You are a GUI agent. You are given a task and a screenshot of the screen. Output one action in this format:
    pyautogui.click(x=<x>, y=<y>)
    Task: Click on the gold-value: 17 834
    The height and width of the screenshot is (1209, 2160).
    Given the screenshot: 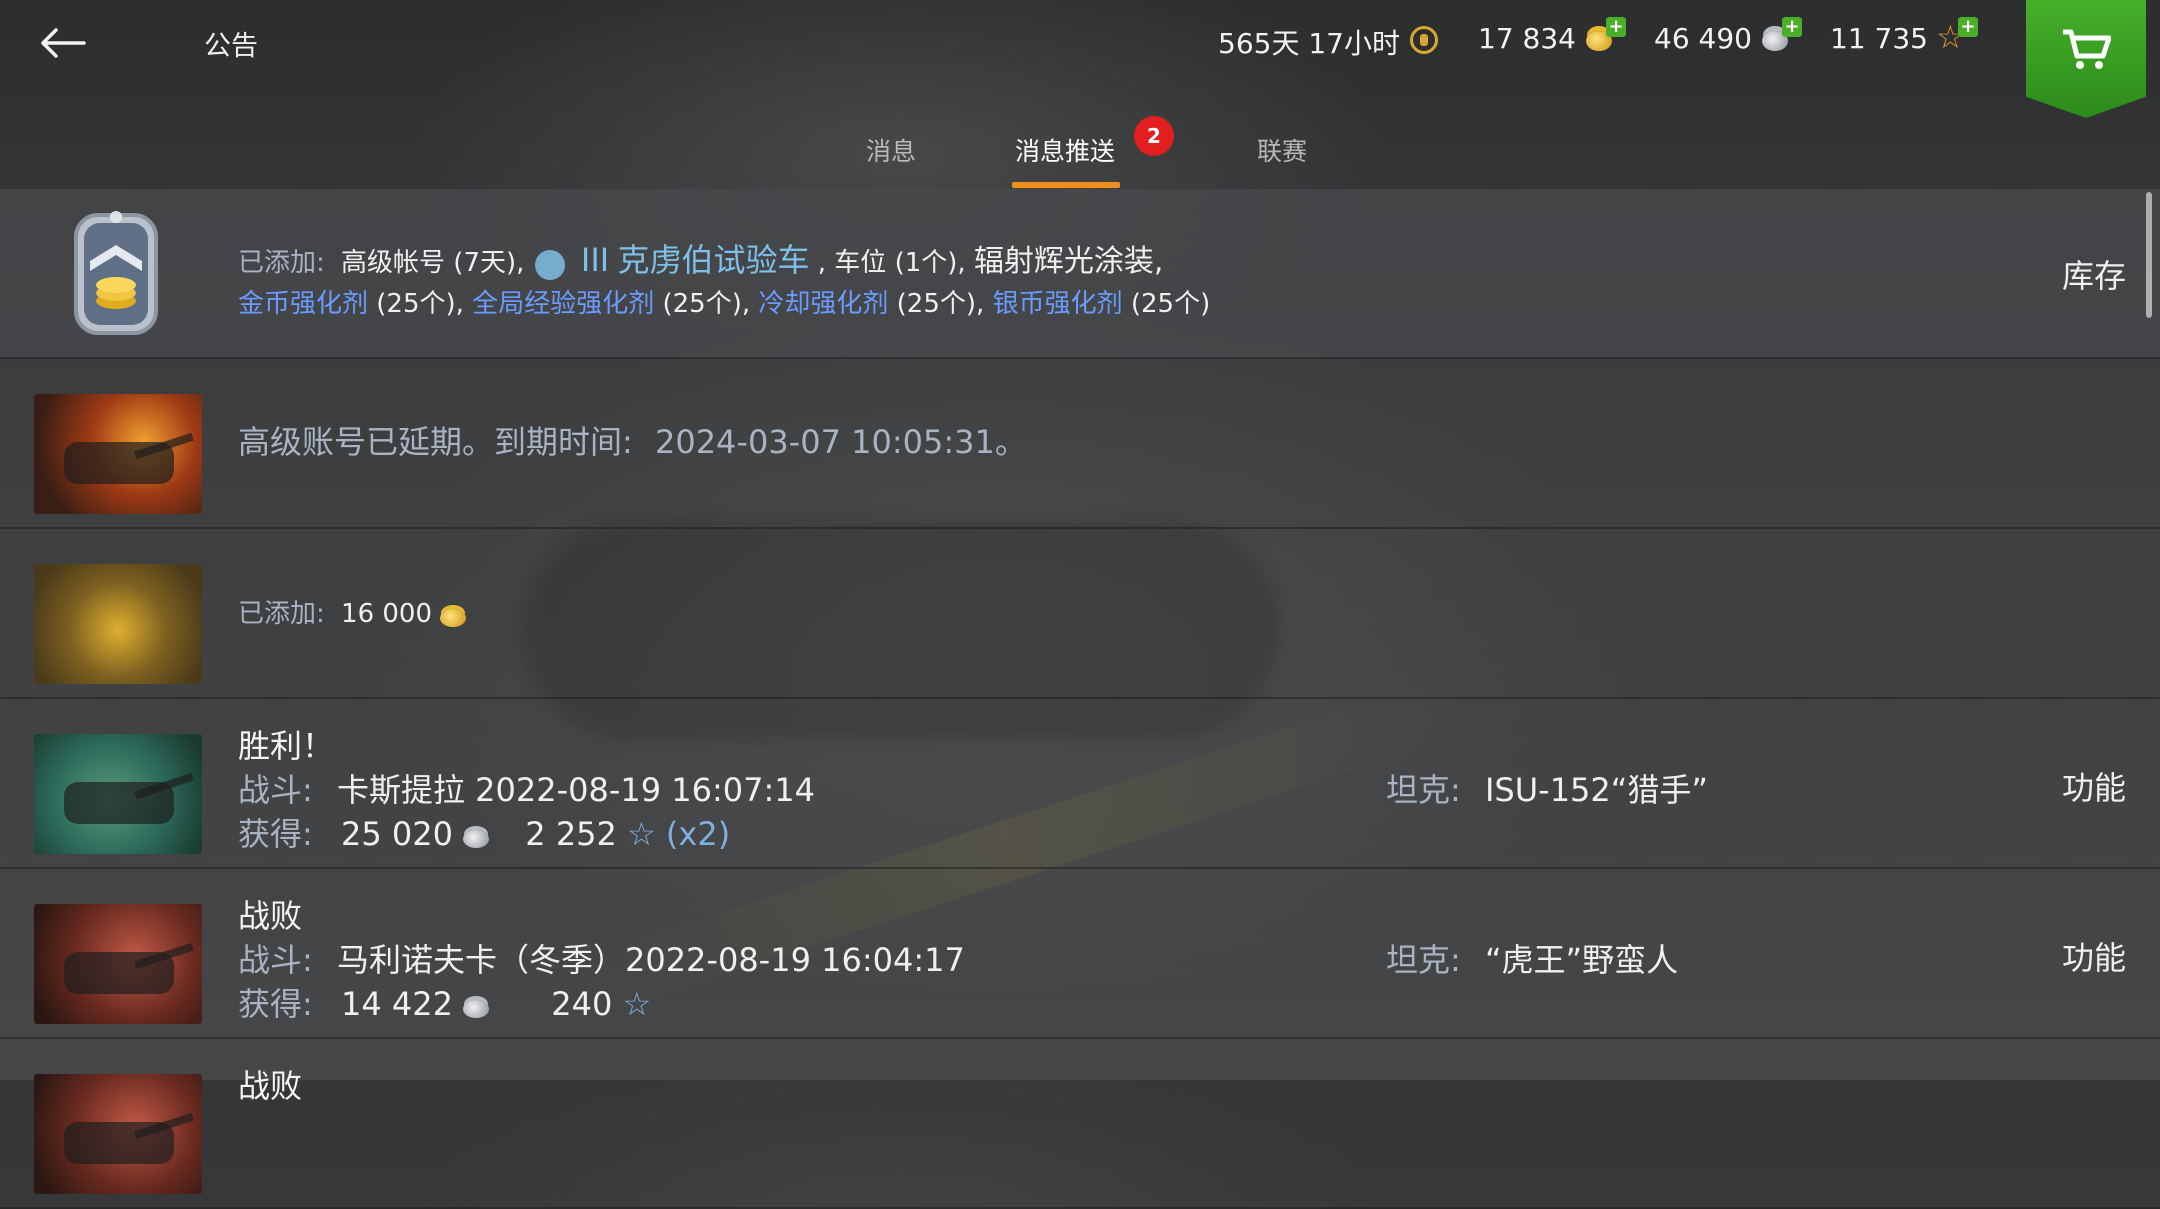 What is the action you would take?
    pyautogui.click(x=1527, y=38)
    